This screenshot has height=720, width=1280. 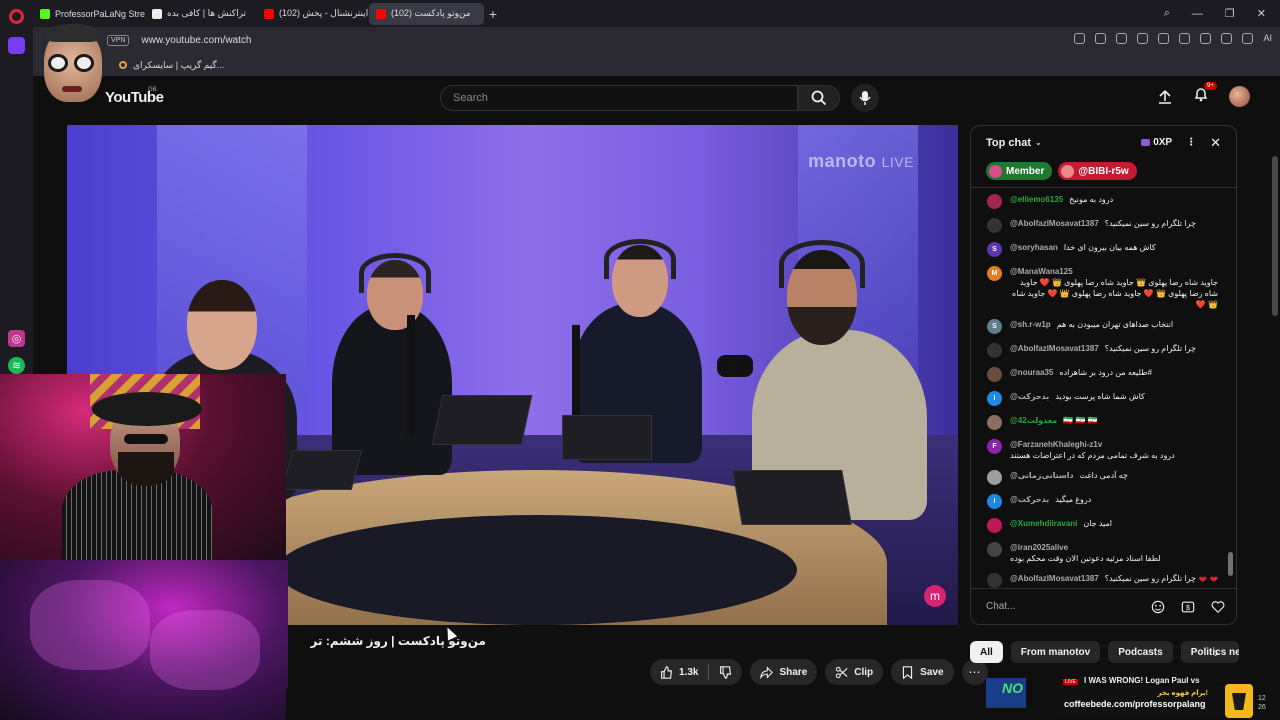 What do you see at coordinates (1019, 171) in the screenshot?
I see `member-chip: Member` at bounding box center [1019, 171].